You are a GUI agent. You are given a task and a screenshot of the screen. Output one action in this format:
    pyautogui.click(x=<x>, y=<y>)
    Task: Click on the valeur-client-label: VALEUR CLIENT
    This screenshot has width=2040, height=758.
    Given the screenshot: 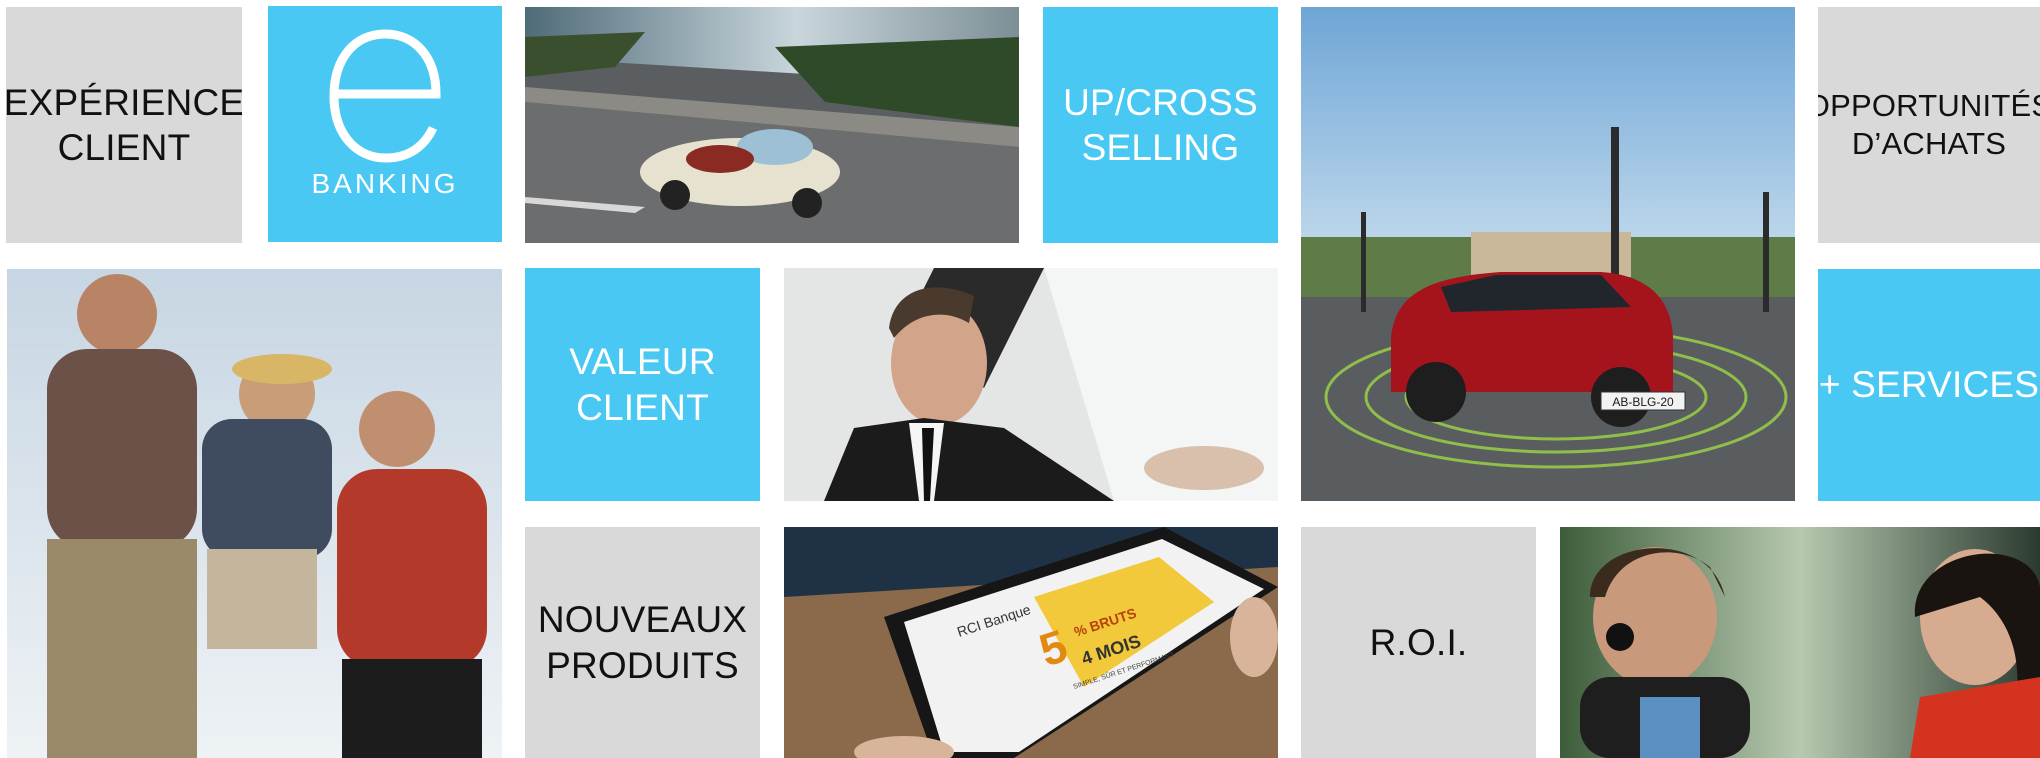 What is the action you would take?
    pyautogui.click(x=642, y=384)
    